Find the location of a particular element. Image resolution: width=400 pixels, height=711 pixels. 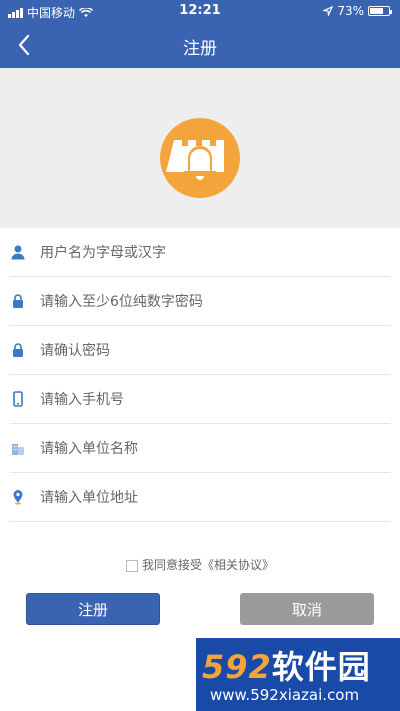

battery-icon is located at coordinates (380, 11).